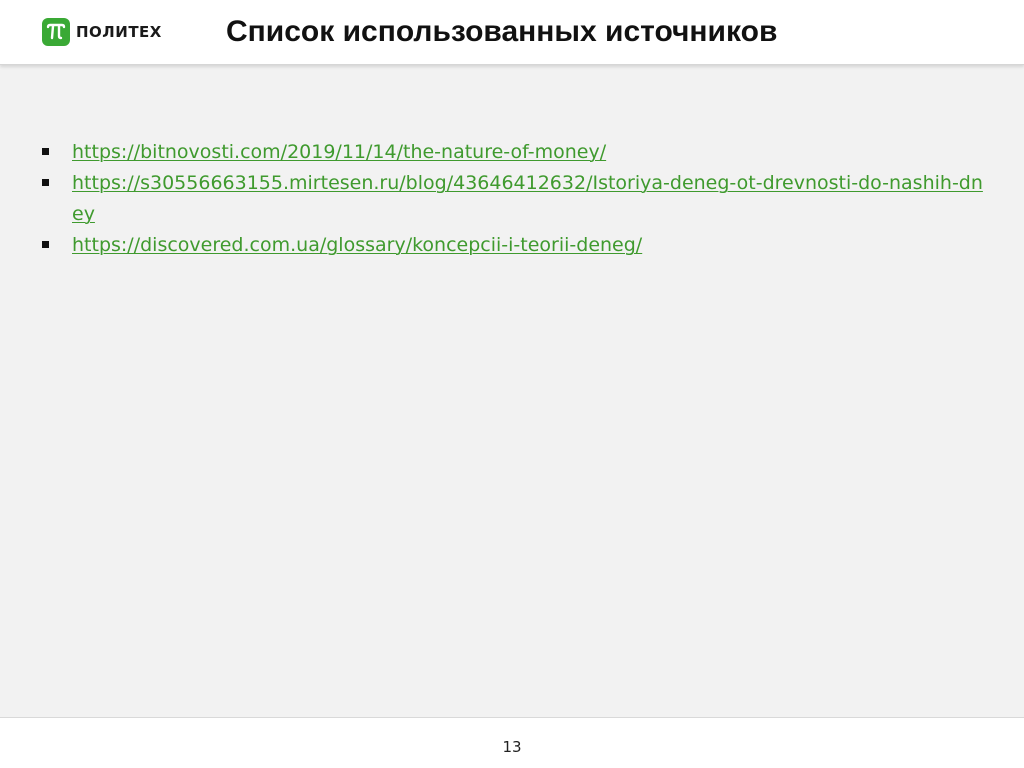 Image resolution: width=1024 pixels, height=768 pixels. I want to click on logo-text: ПОЛИТЕХ, so click(119, 32).